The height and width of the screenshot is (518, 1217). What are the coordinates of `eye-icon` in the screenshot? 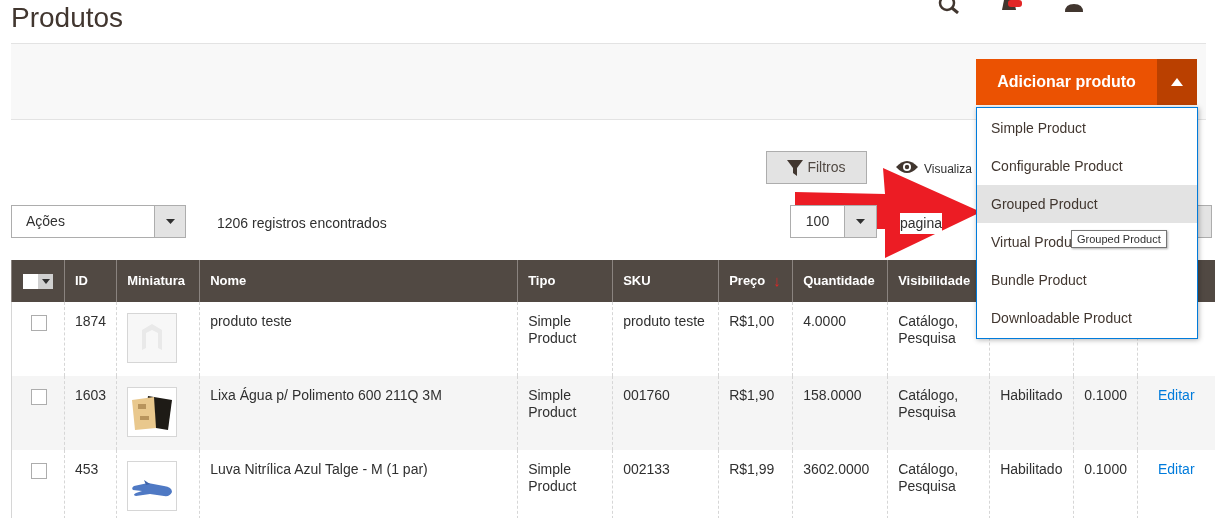 It's located at (907, 167).